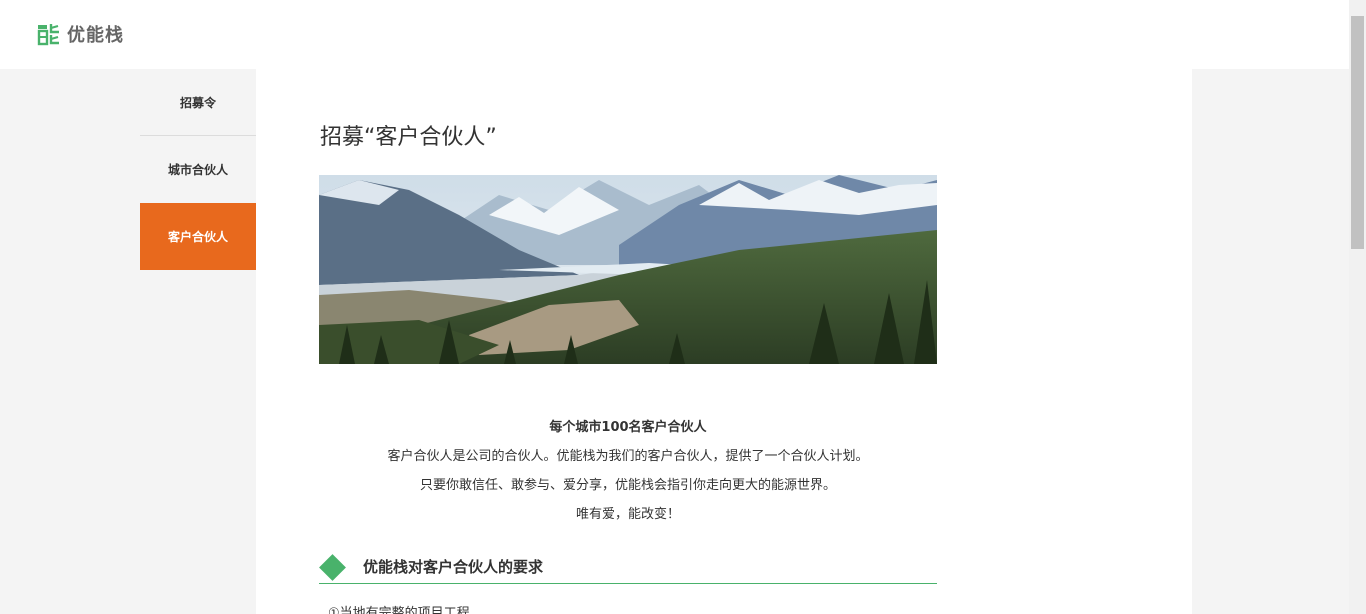 The width and height of the screenshot is (1366, 614). What do you see at coordinates (198, 341) in the screenshot?
I see `sidebar: 招募令 城市合伙人 客户合伙人` at bounding box center [198, 341].